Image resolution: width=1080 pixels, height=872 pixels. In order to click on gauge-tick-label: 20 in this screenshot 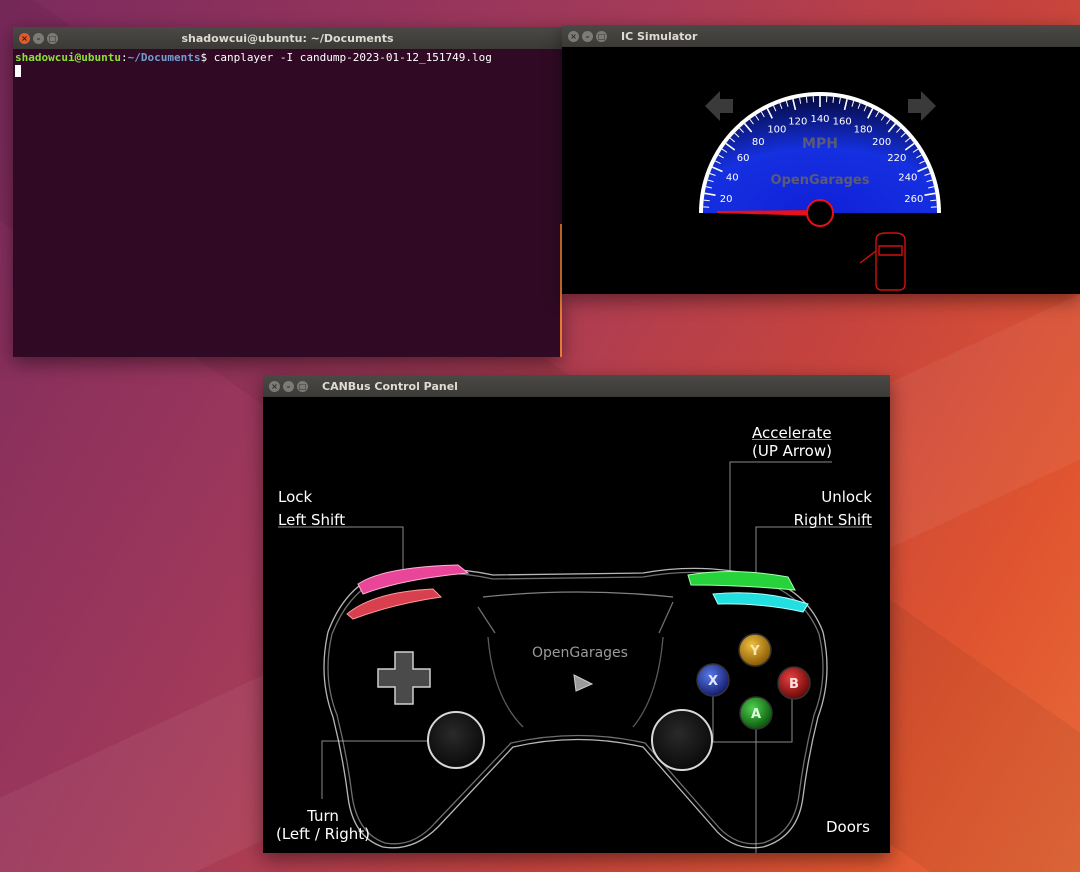, I will do `click(726, 199)`.